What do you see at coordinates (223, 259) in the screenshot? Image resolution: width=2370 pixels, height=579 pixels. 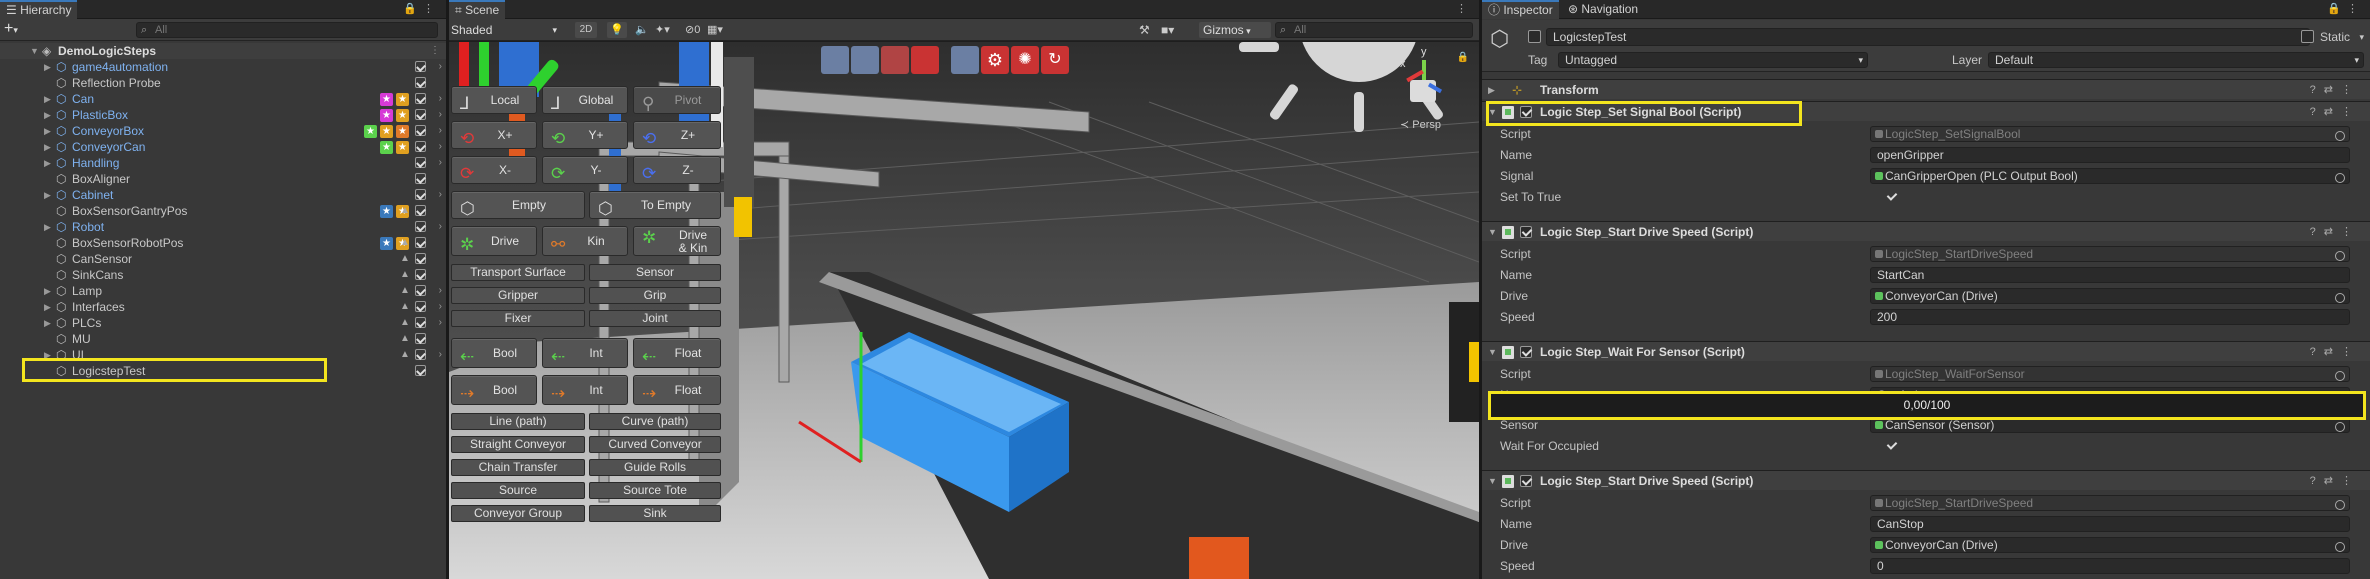 I see `hierarchy-item: ⬡ CanSensor ▲` at bounding box center [223, 259].